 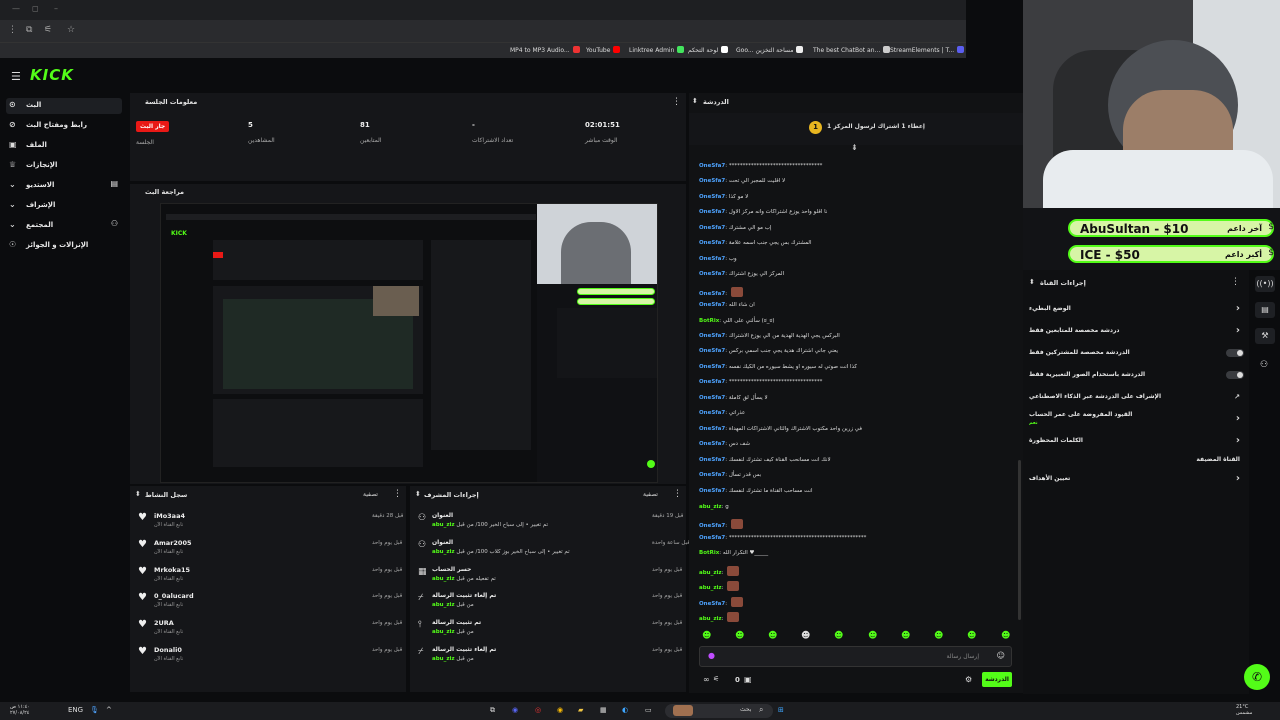 I want to click on community-icon: ⚇, so click(x=1264, y=365).